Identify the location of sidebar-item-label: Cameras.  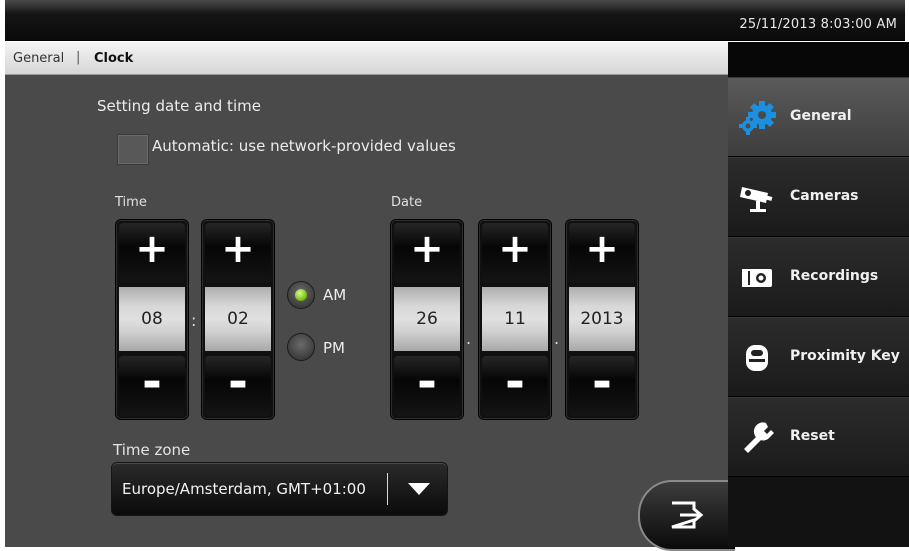
(824, 196).